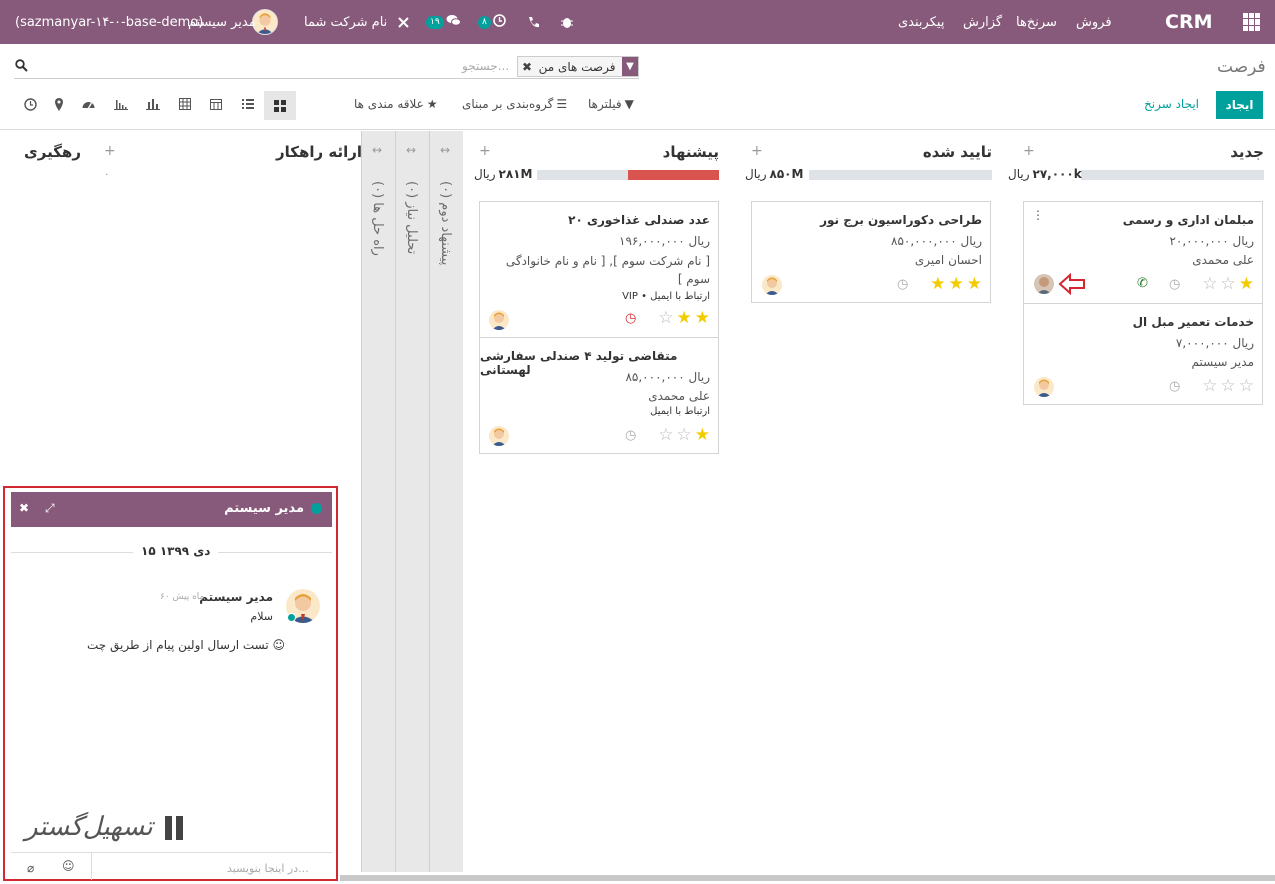  Describe the element at coordinates (24, 508) in the screenshot. I see `close-icon: ✖` at that location.